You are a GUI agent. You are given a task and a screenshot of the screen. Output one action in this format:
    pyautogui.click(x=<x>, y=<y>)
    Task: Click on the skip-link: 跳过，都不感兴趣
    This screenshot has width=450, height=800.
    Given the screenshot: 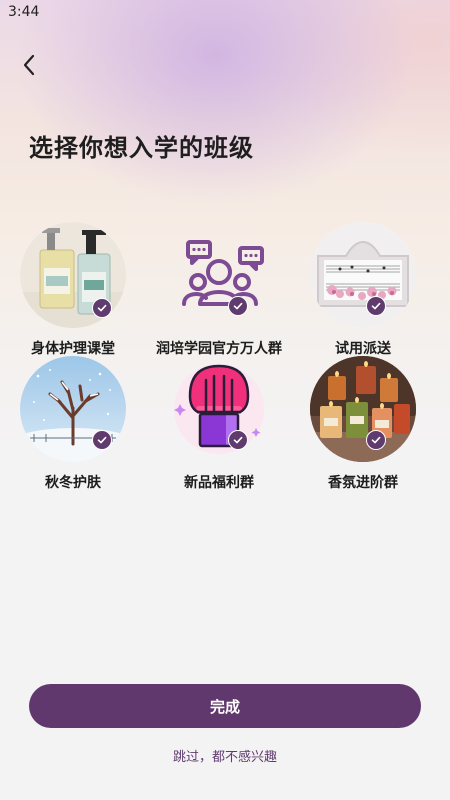 What is the action you would take?
    pyautogui.click(x=225, y=755)
    